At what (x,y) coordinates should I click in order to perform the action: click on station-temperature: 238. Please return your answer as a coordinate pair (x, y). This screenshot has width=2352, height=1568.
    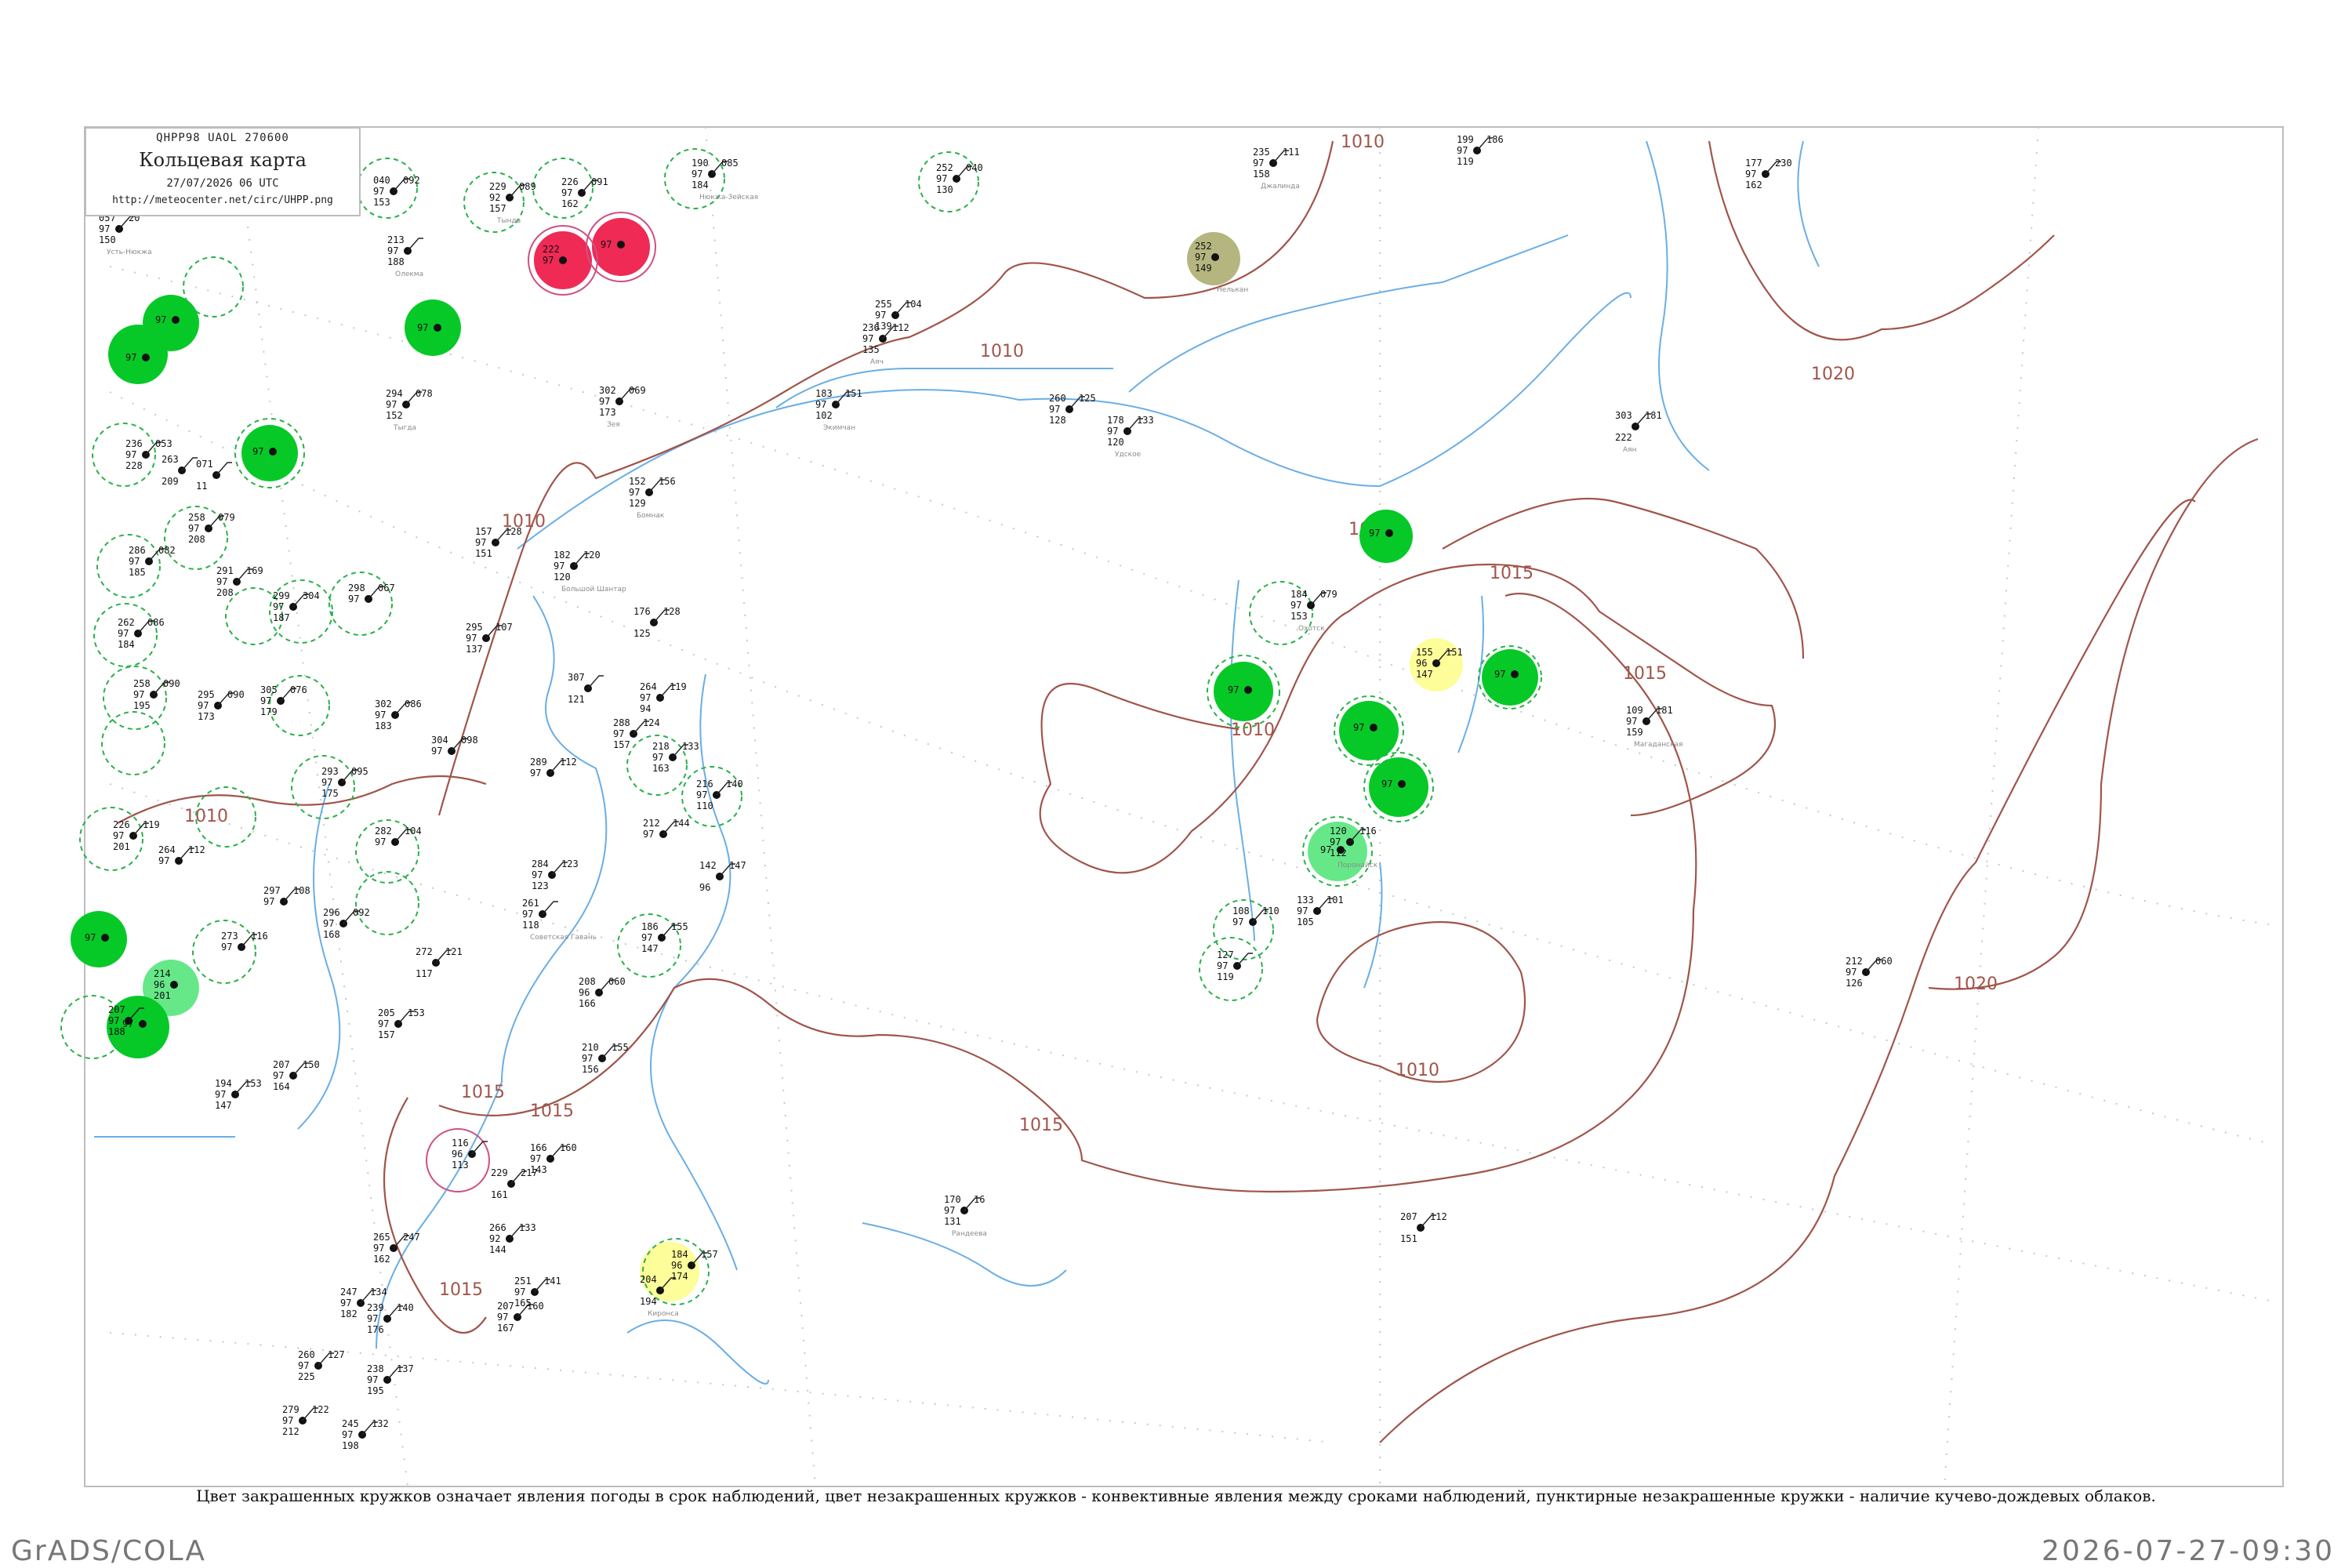
    Looking at the image, I should click on (375, 1368).